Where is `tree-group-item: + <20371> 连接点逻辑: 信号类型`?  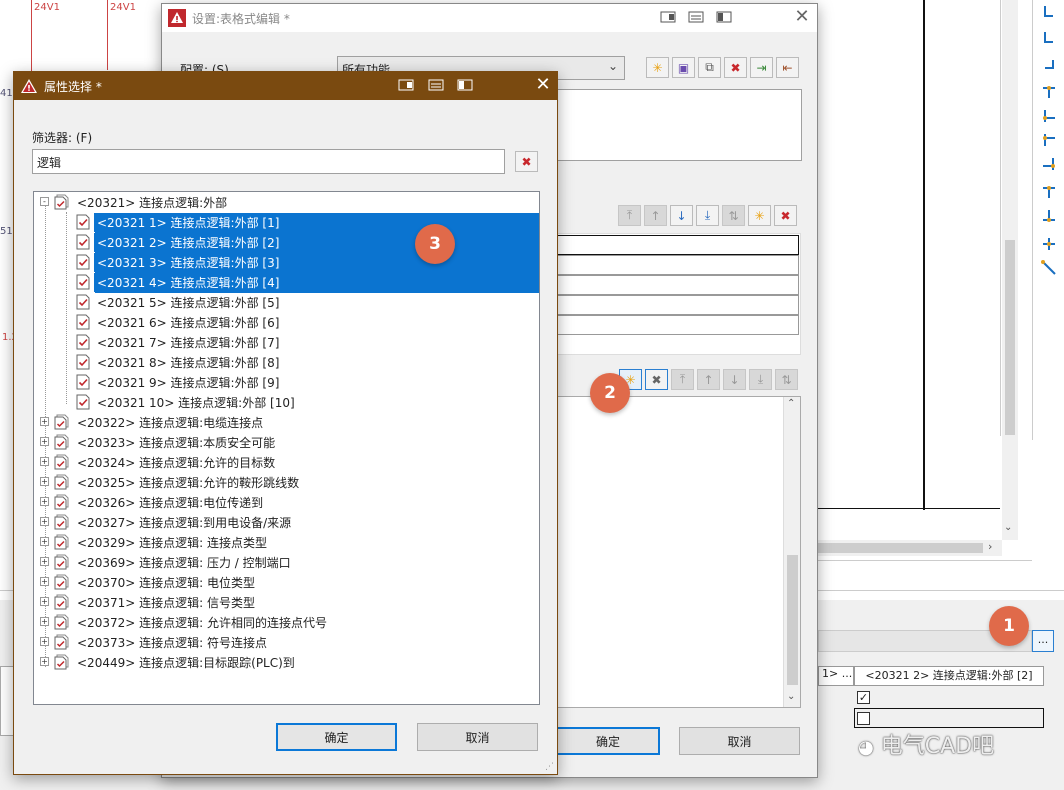
tree-group-item: + <20371> 连接点逻辑: 信号类型 is located at coordinates (286, 602).